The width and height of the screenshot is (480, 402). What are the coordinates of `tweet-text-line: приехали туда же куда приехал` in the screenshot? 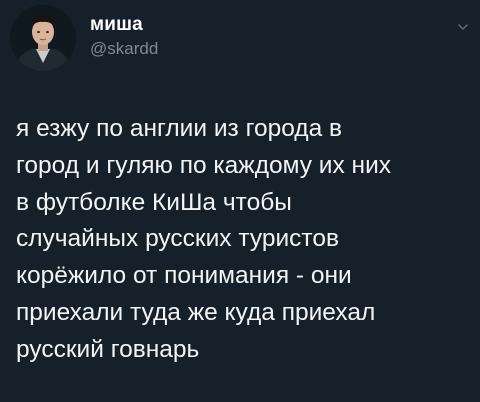 It's located at (196, 312).